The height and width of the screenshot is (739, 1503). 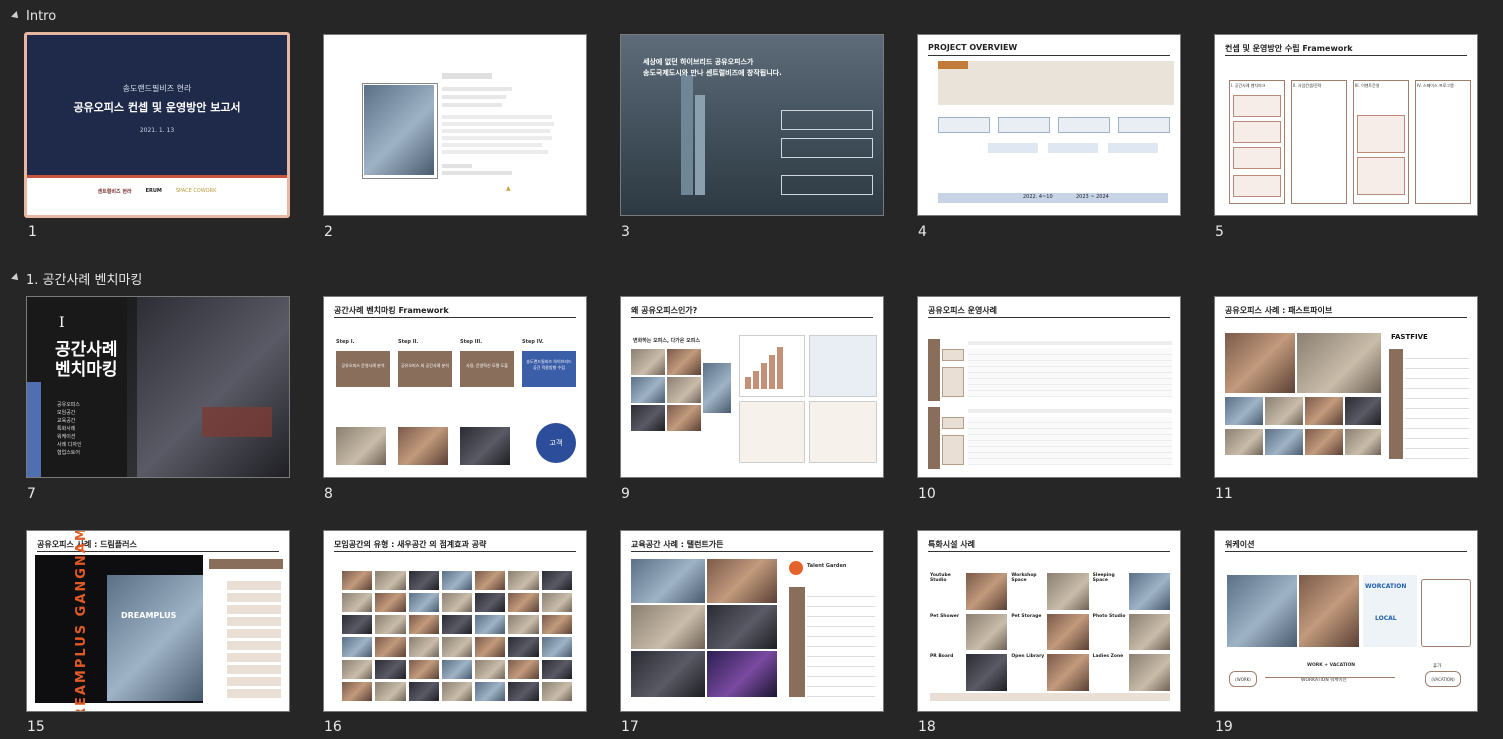 I want to click on framework-col: IV. 스페이스 프로그램, so click(x=1435, y=85).